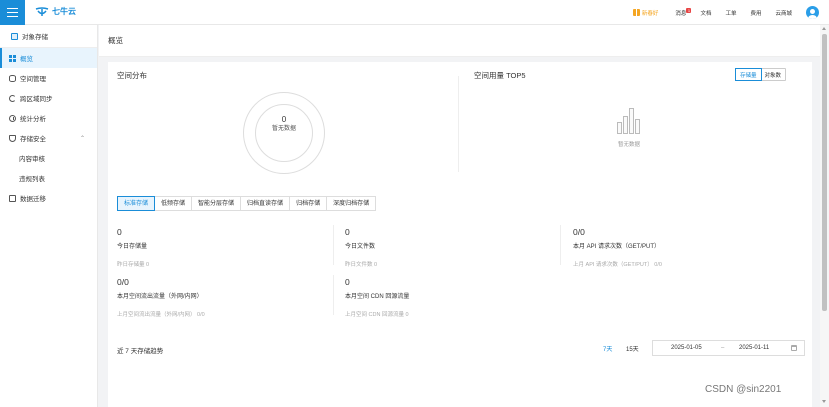  I want to click on storage-trend-title: 近 7 天存储趋势, so click(140, 351).